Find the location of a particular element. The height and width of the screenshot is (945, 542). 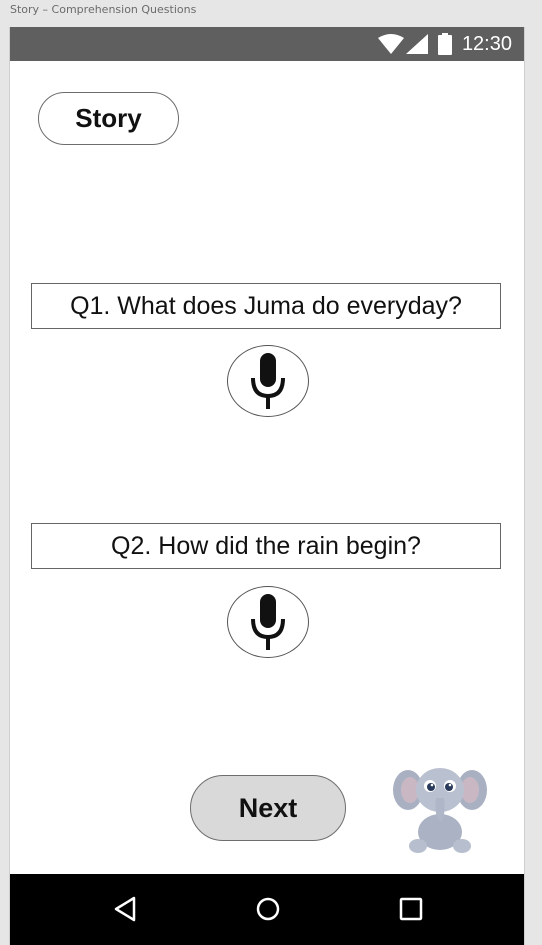

window-title: Story – Comprehension Questions is located at coordinates (103, 9).